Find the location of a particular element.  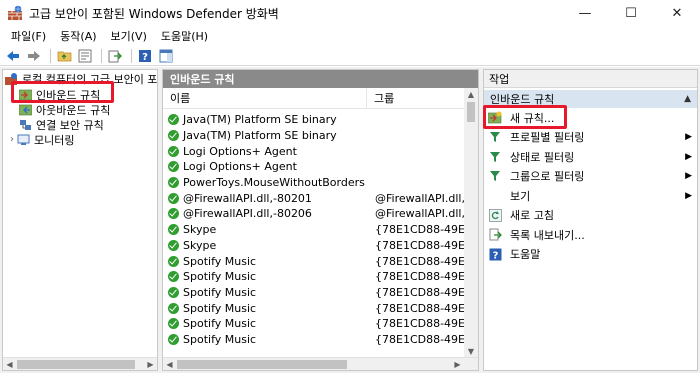

tree-item-label: 연결 보안 규칙 is located at coordinates (70, 125).